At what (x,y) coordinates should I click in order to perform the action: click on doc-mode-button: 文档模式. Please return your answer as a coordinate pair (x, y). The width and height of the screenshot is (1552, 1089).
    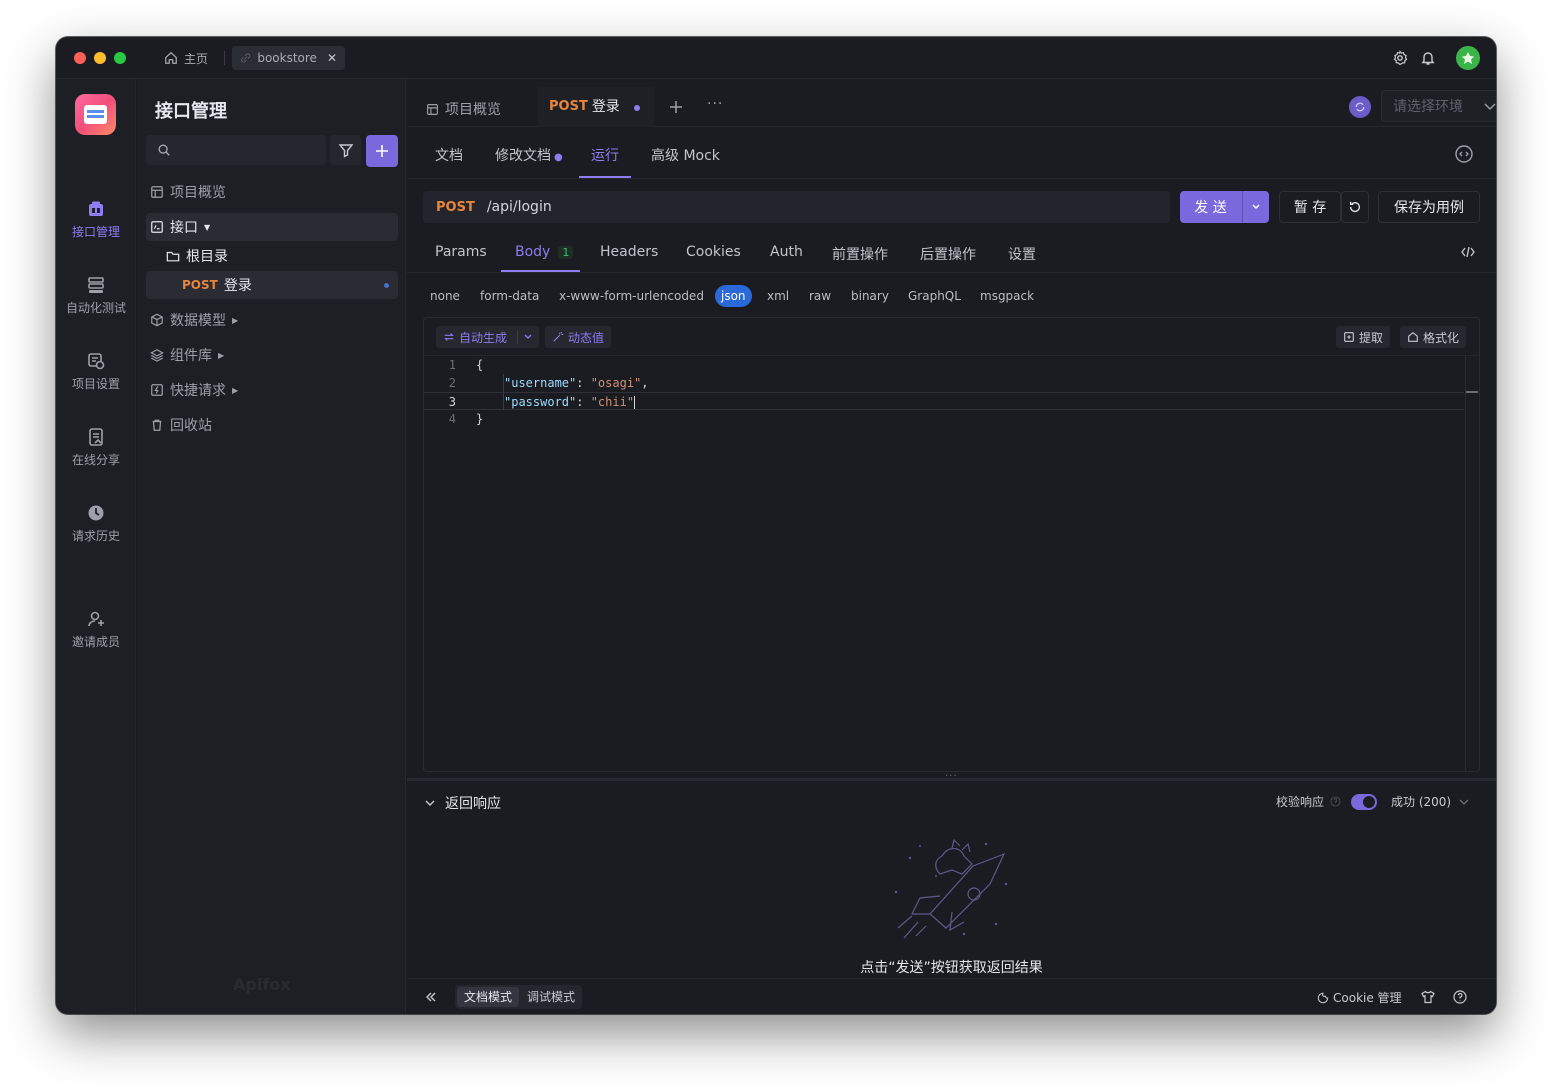
    Looking at the image, I should click on (488, 997).